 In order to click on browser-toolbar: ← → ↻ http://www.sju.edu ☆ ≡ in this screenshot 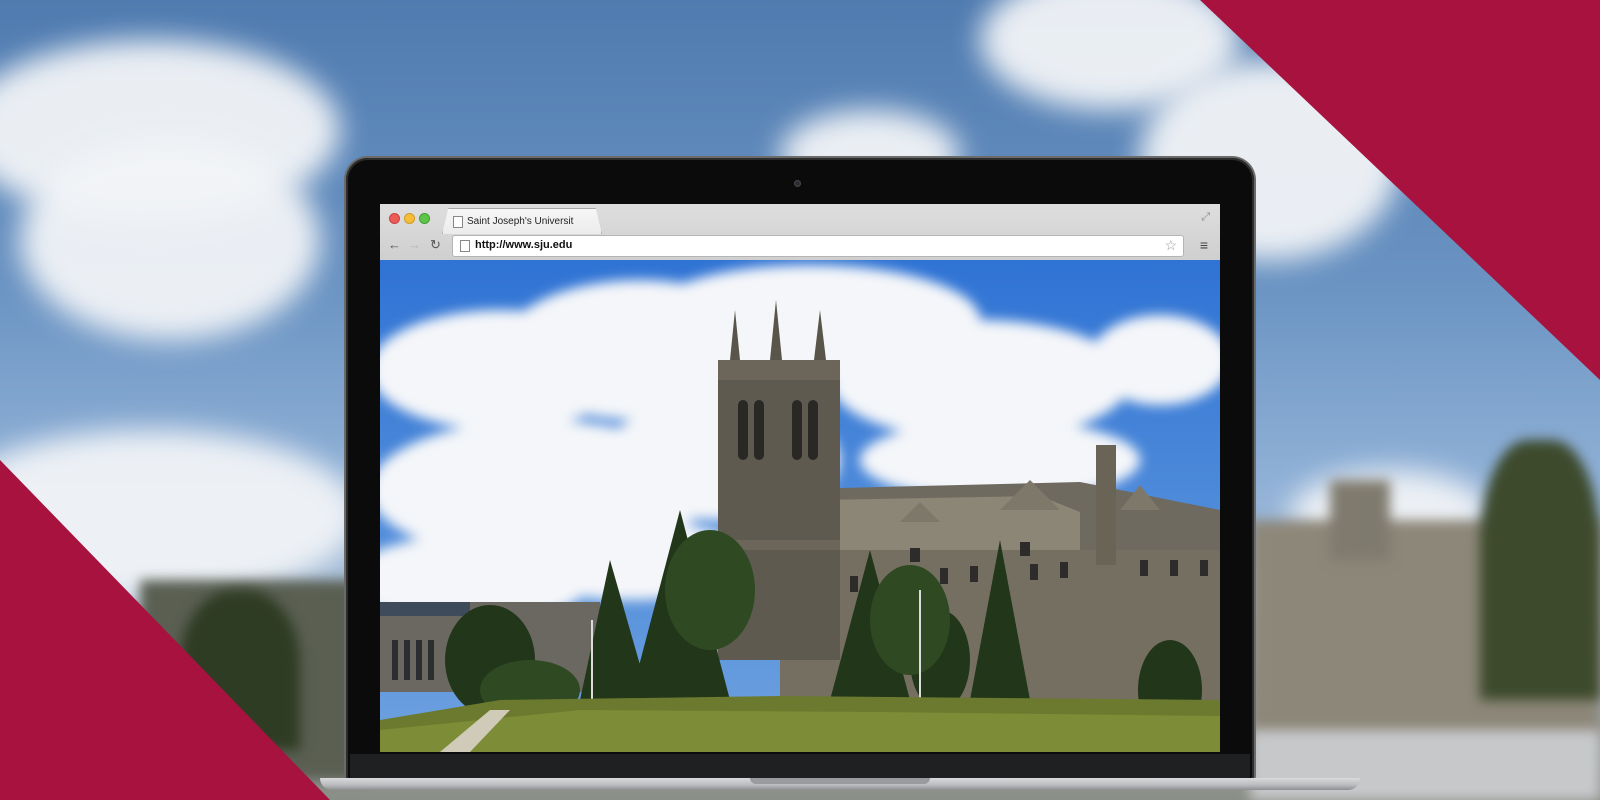, I will do `click(800, 246)`.